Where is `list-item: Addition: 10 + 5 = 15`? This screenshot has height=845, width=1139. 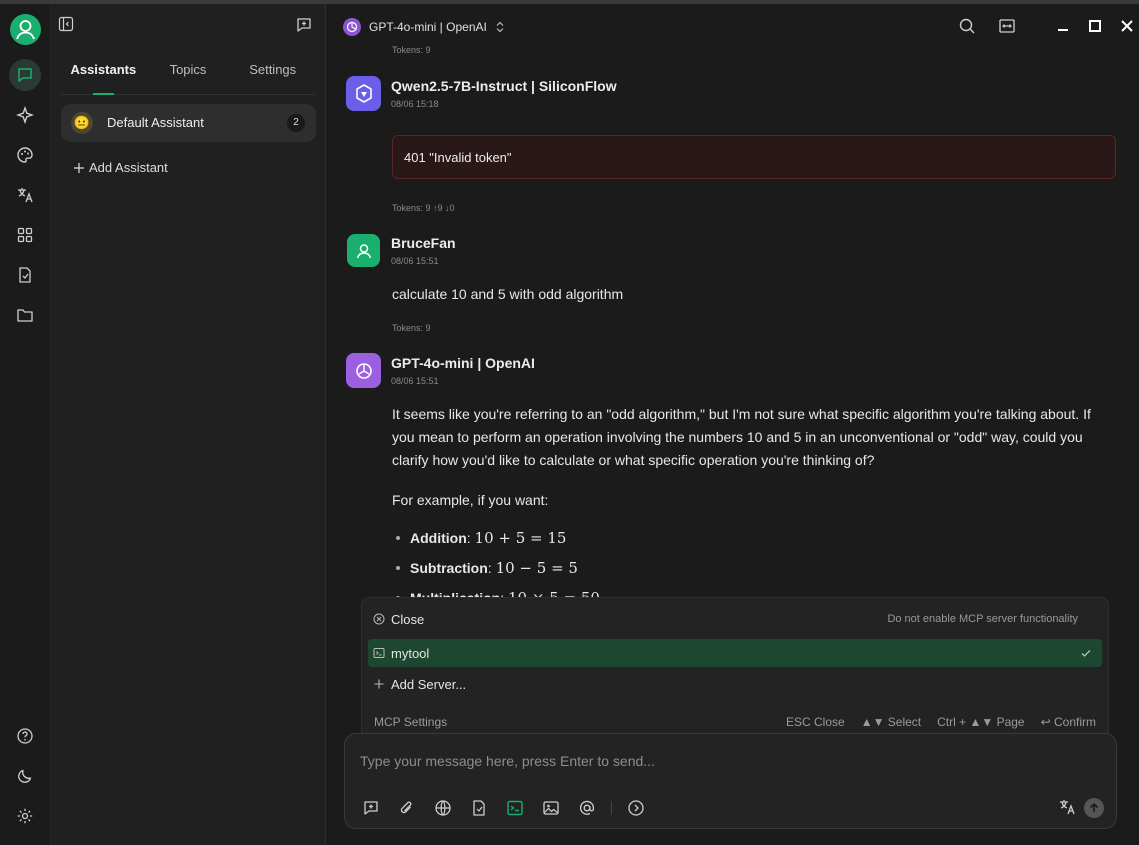
list-item: Addition: 10 + 5 = 15 is located at coordinates (498, 538).